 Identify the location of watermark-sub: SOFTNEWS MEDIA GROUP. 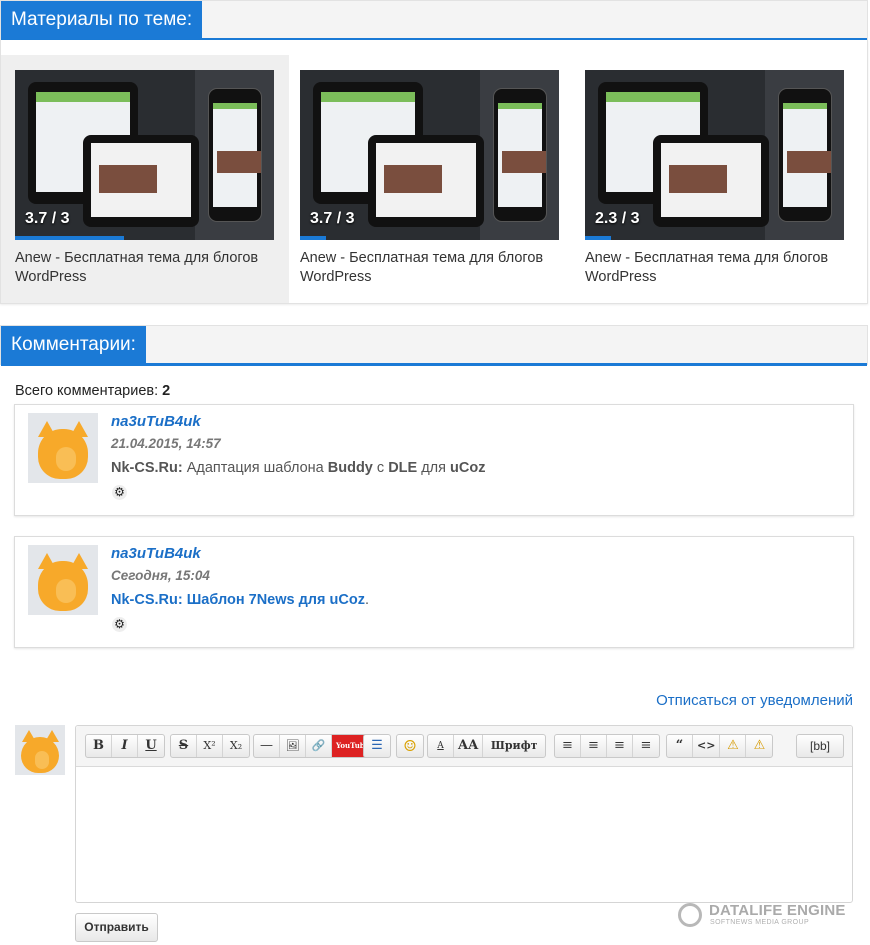
(760, 922).